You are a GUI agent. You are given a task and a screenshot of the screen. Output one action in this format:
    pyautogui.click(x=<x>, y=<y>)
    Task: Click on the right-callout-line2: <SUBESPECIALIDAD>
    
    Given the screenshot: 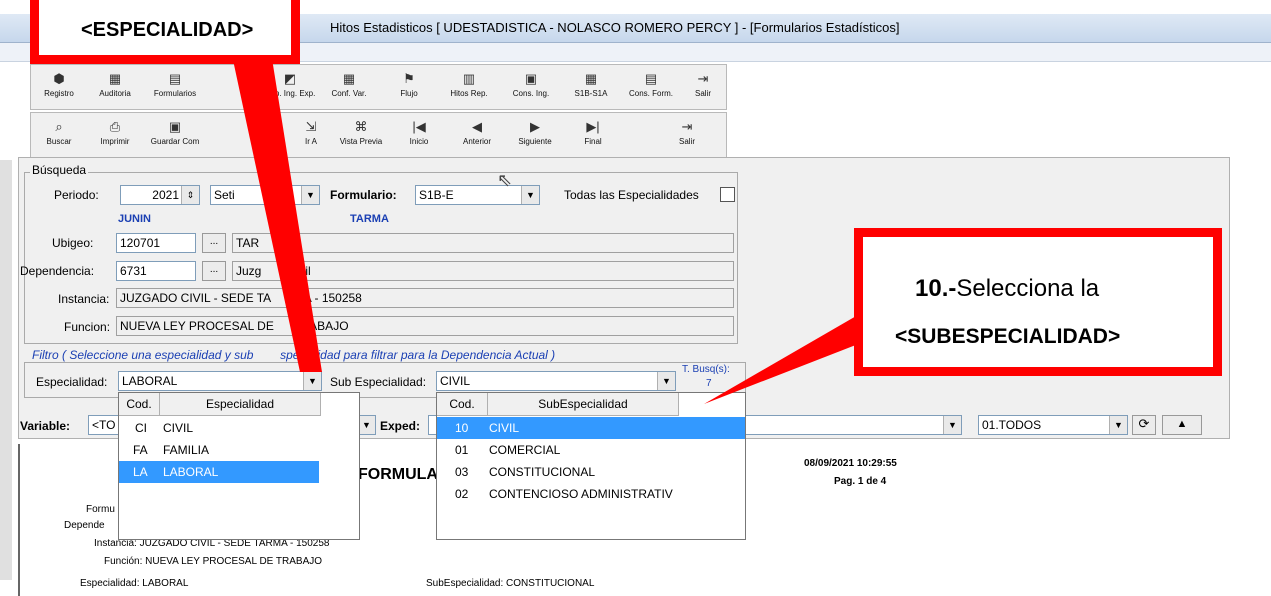 What is the action you would take?
    pyautogui.click(x=1008, y=336)
    